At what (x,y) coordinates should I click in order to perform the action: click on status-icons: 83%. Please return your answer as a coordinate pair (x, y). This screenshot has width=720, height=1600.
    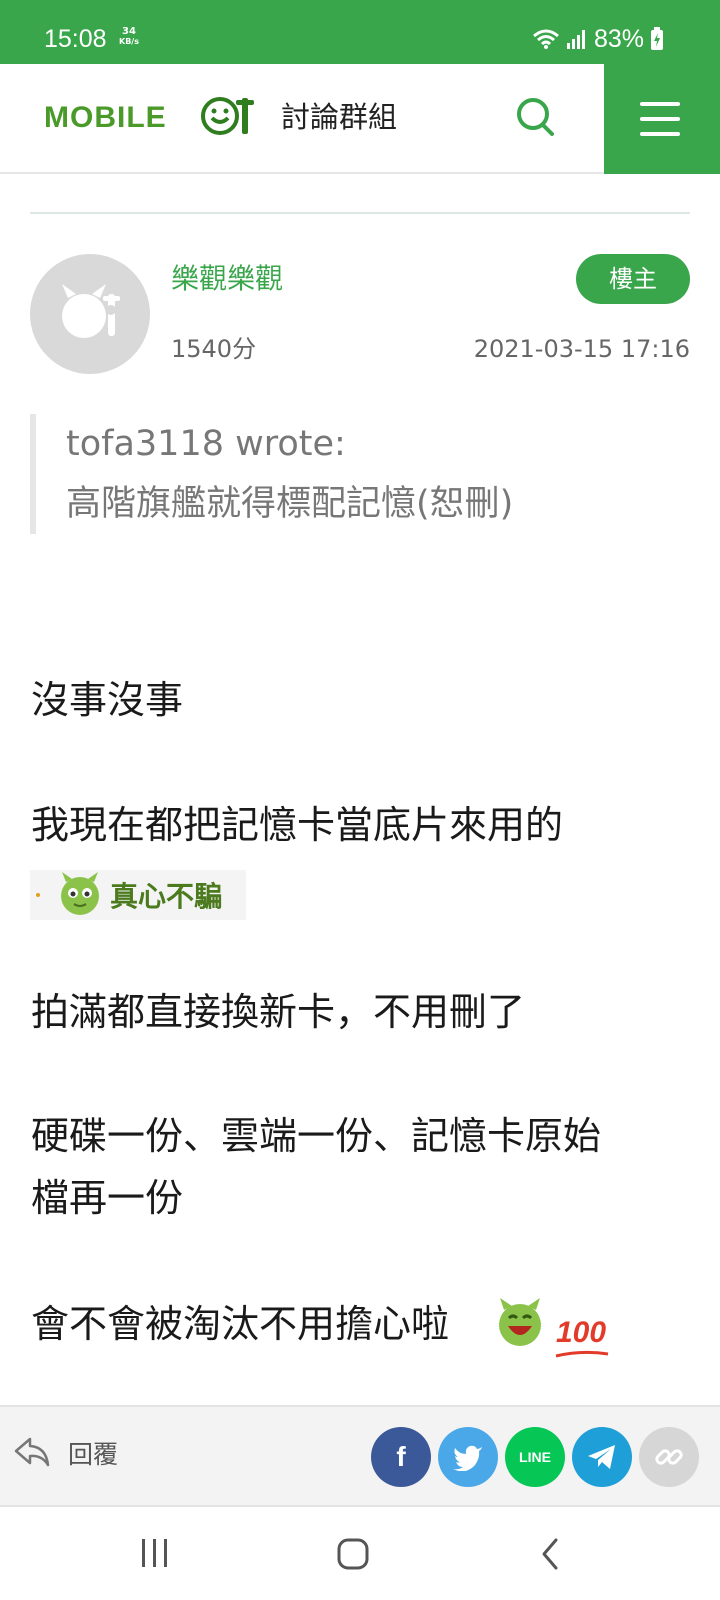
    Looking at the image, I should click on (598, 39).